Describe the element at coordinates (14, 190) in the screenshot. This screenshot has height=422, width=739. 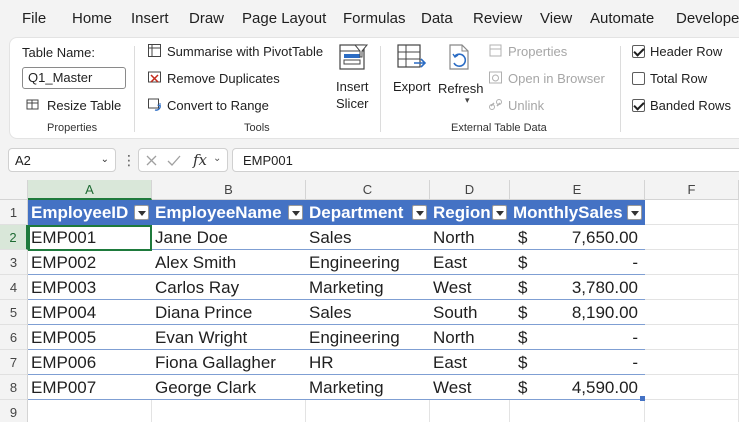
I see `select-all-corner` at that location.